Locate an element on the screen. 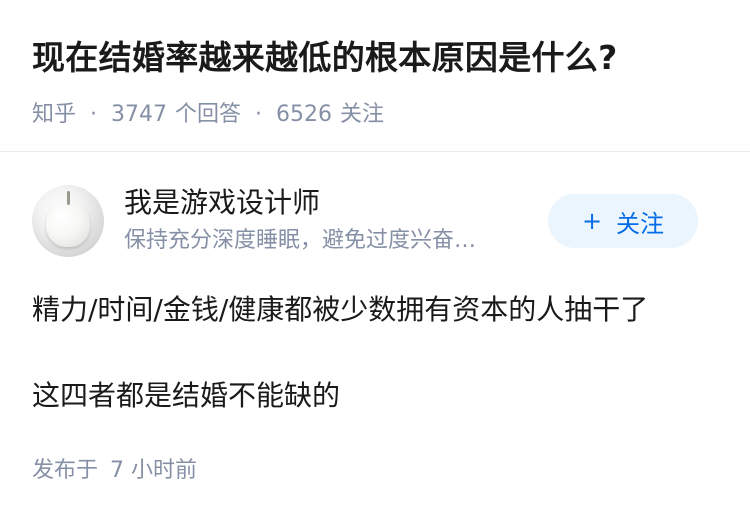  publish-time: 发布于 7 小时前 is located at coordinates (114, 471).